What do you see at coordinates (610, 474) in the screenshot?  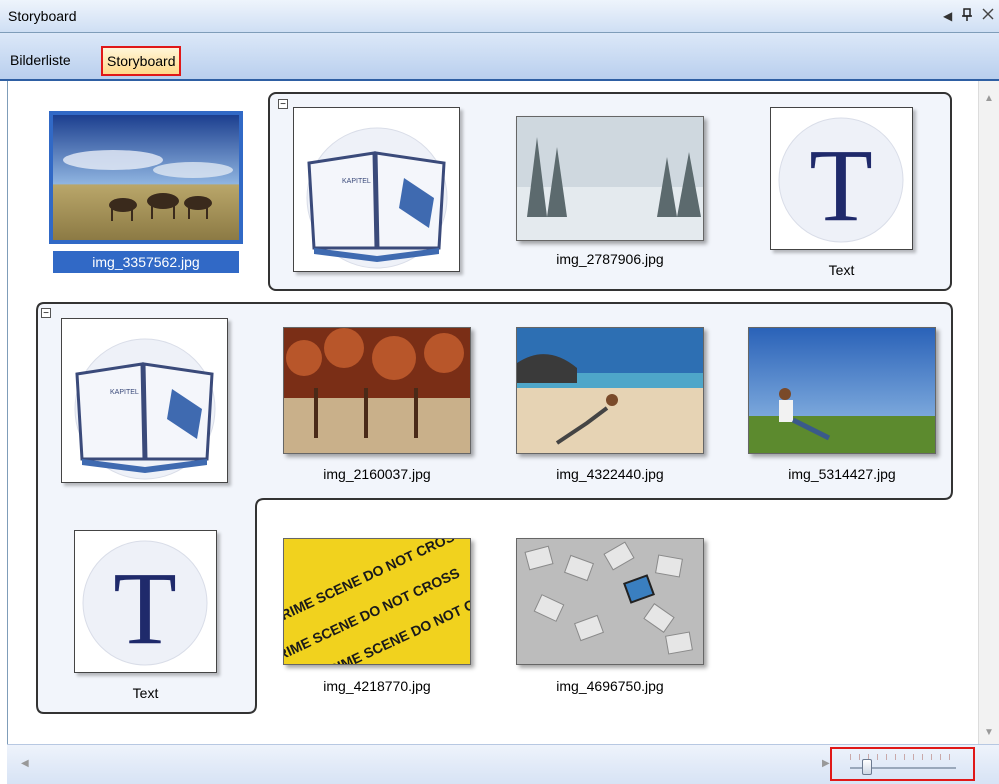 I see `image-label: img_4322440.jpg` at bounding box center [610, 474].